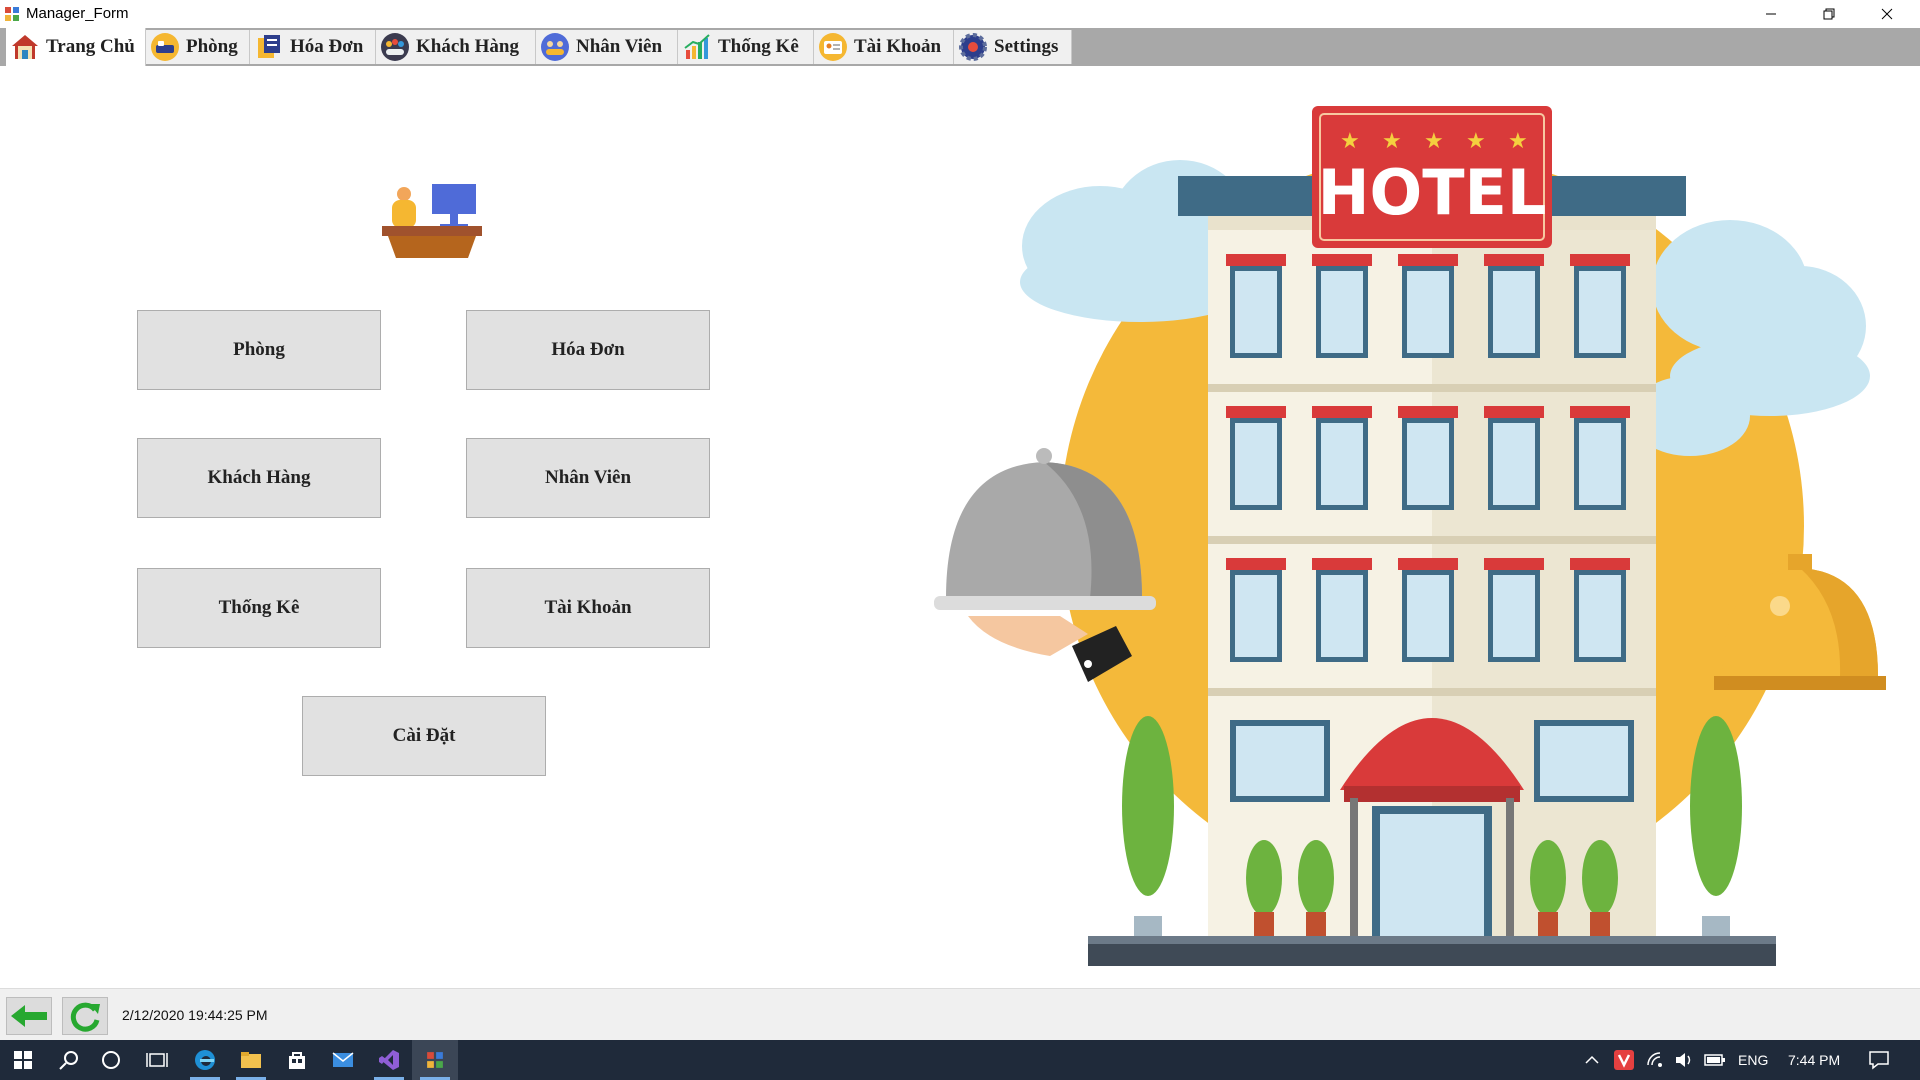  I want to click on battery-button, so click(1715, 1060).